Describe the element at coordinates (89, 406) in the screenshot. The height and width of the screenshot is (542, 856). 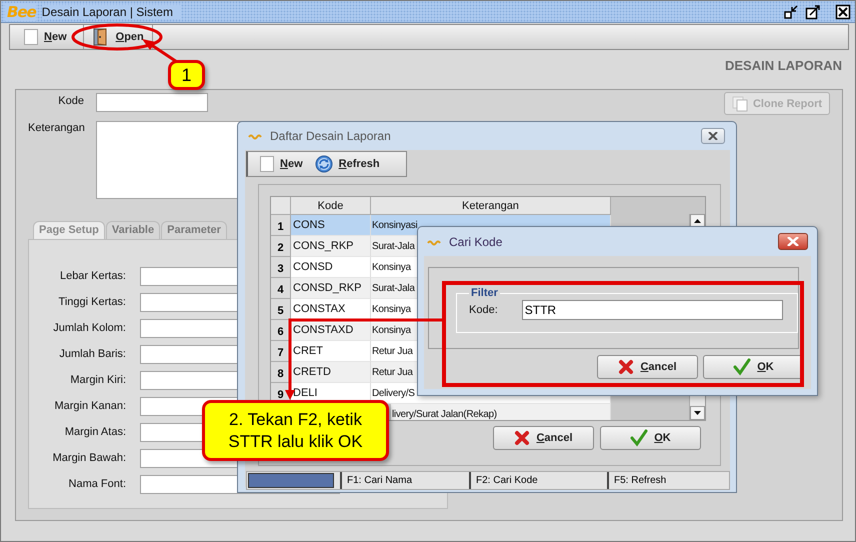
I see `field-label: Margin Kanan:` at that location.